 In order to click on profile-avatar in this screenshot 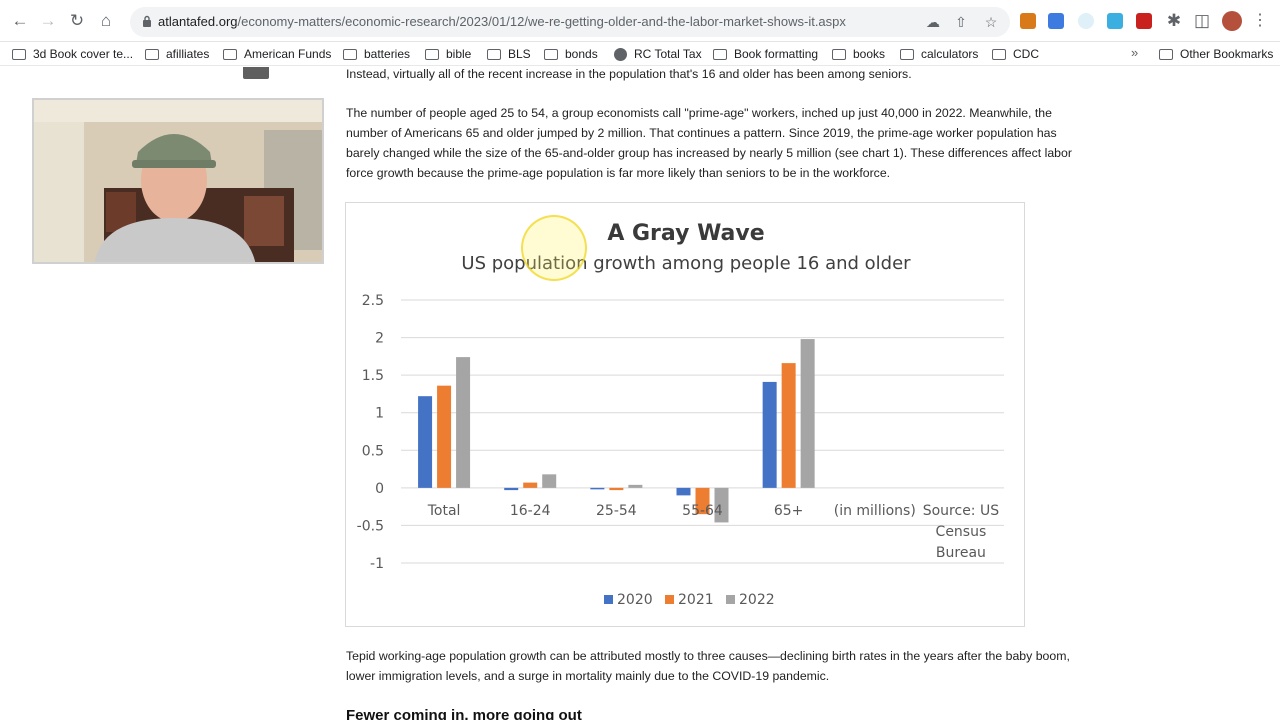, I will do `click(1232, 21)`.